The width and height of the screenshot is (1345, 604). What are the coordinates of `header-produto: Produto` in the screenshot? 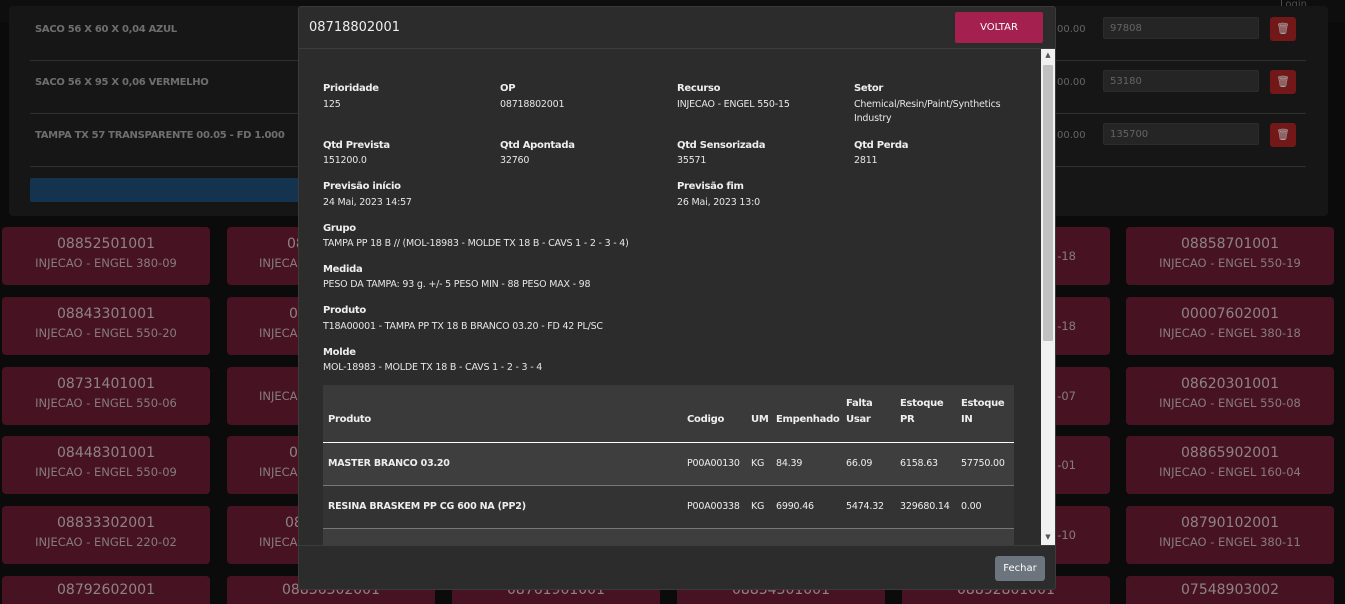 It's located at (349, 419).